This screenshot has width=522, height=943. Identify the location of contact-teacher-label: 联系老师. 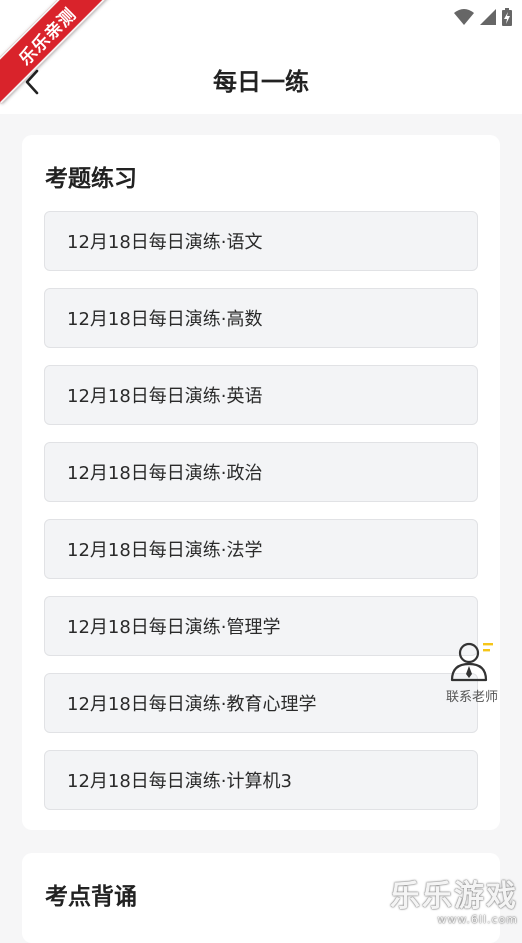
(472, 695).